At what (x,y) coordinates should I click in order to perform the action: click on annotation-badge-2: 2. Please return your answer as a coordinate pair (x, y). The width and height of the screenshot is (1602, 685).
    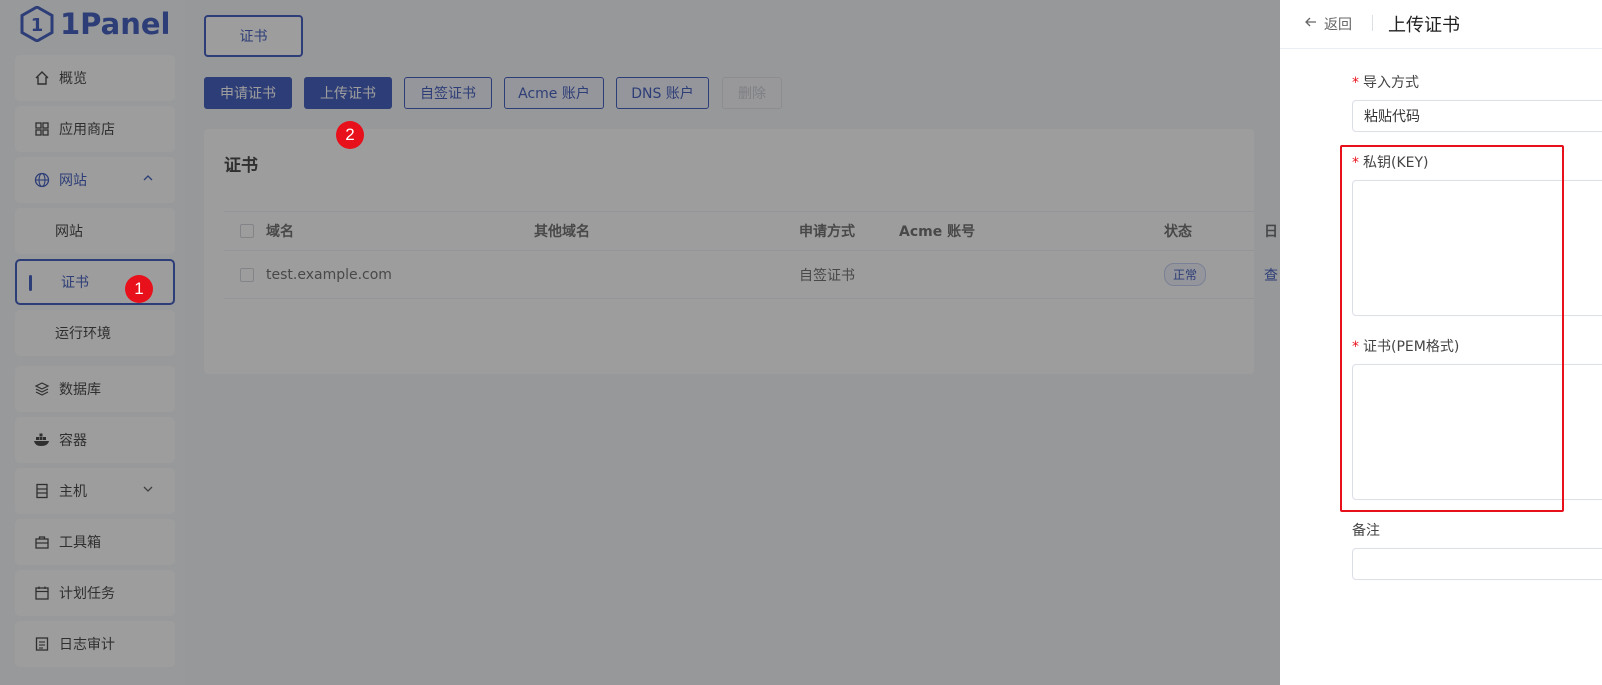
    Looking at the image, I should click on (350, 135).